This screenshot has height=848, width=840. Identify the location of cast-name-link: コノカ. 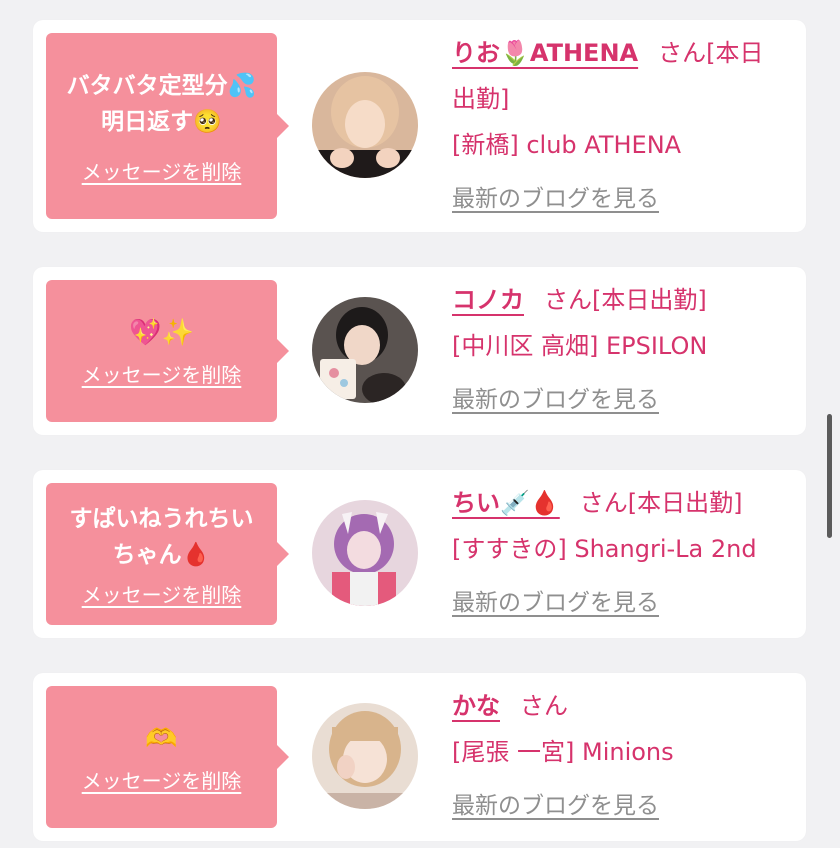
(488, 300).